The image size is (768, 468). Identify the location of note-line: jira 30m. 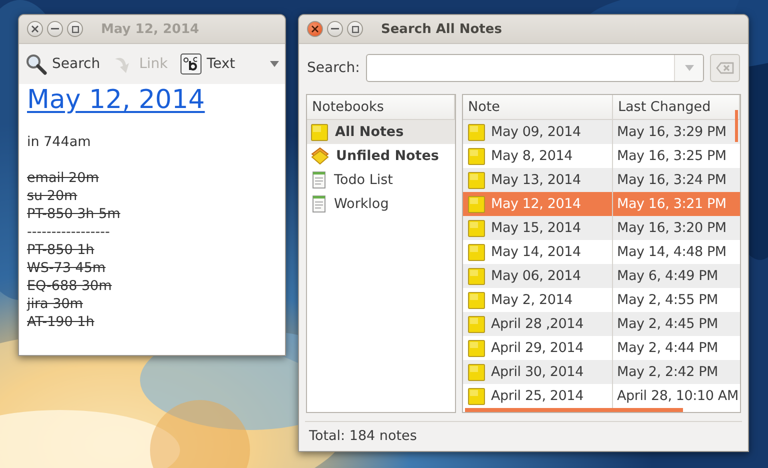
(55, 304).